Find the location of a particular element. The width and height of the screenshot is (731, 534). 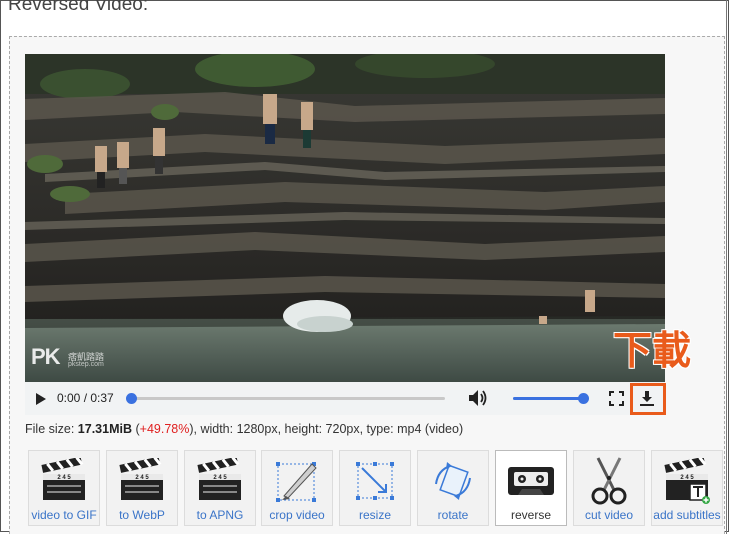

tool-to-apng: 2 4 5 to APNG is located at coordinates (220, 488).